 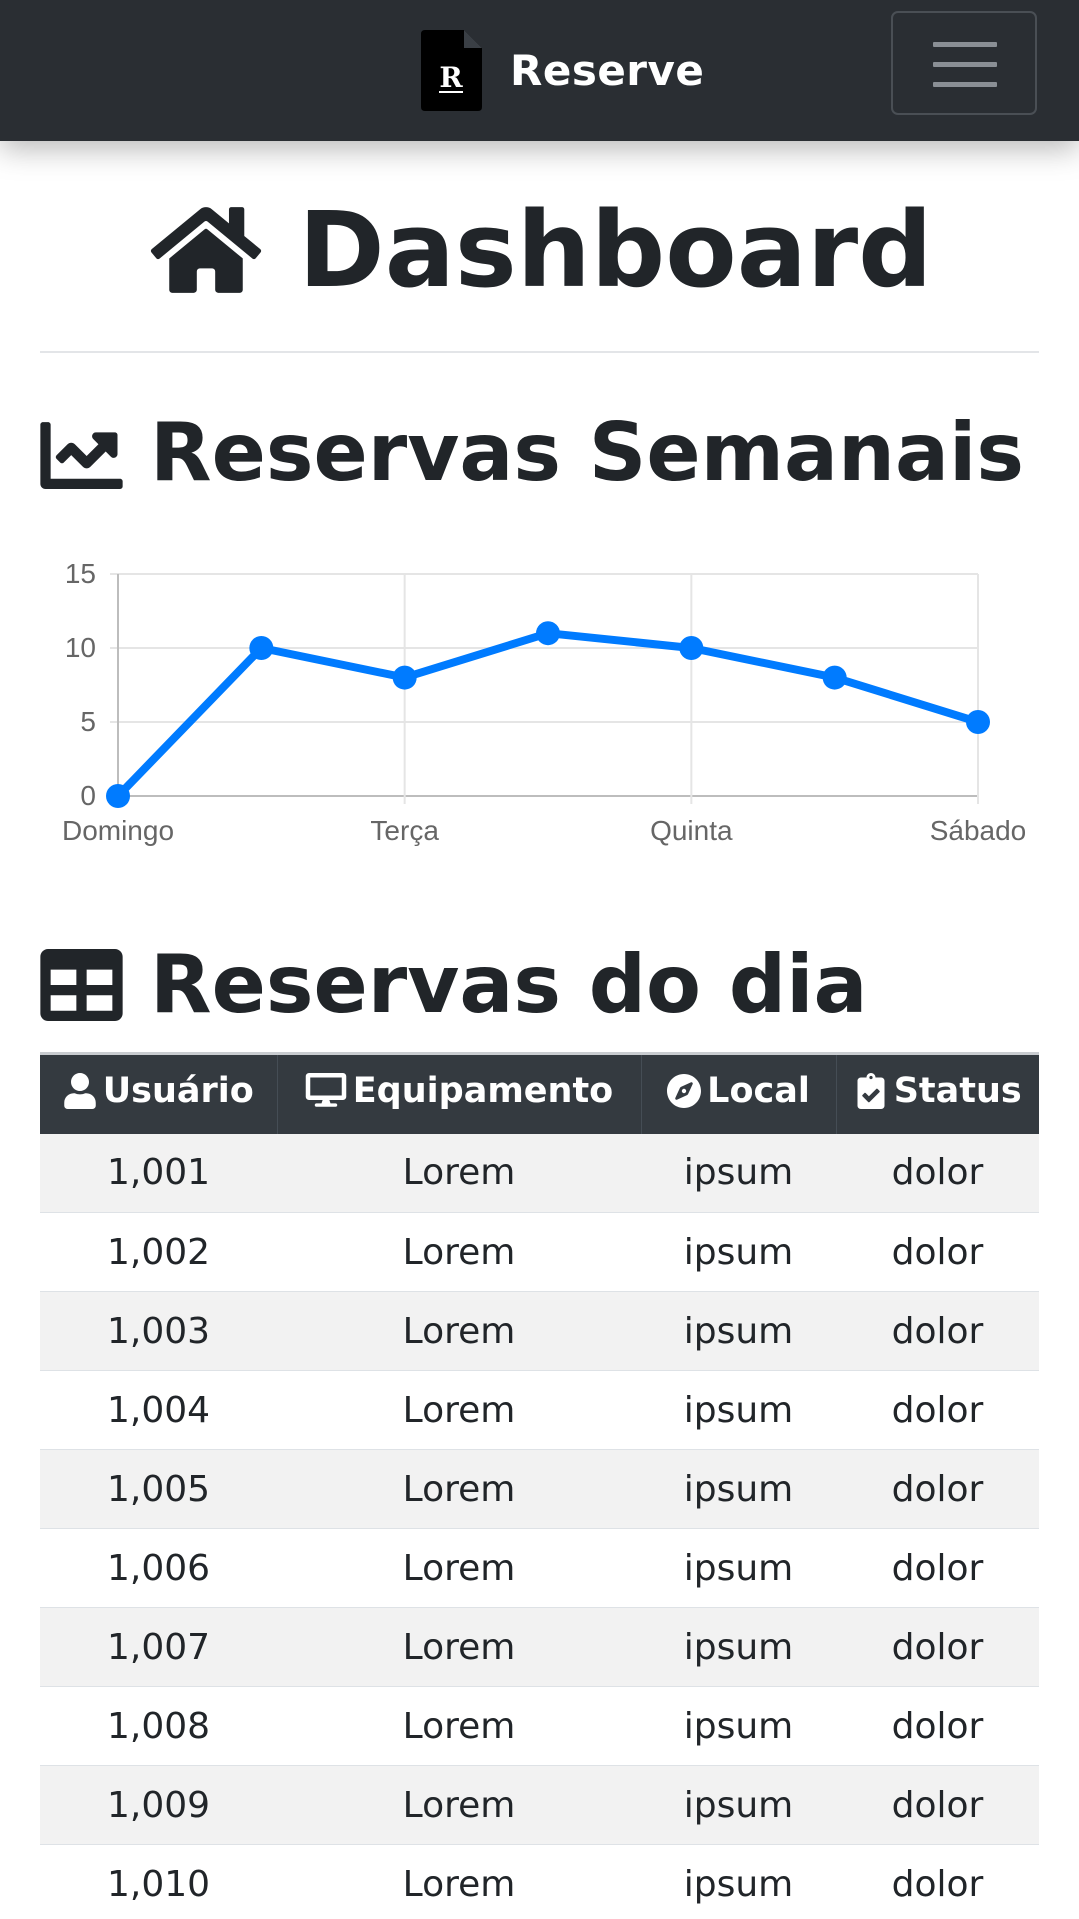 I want to click on table-row: 1,001 Lorem ipsum dolor, so click(x=539, y=1173).